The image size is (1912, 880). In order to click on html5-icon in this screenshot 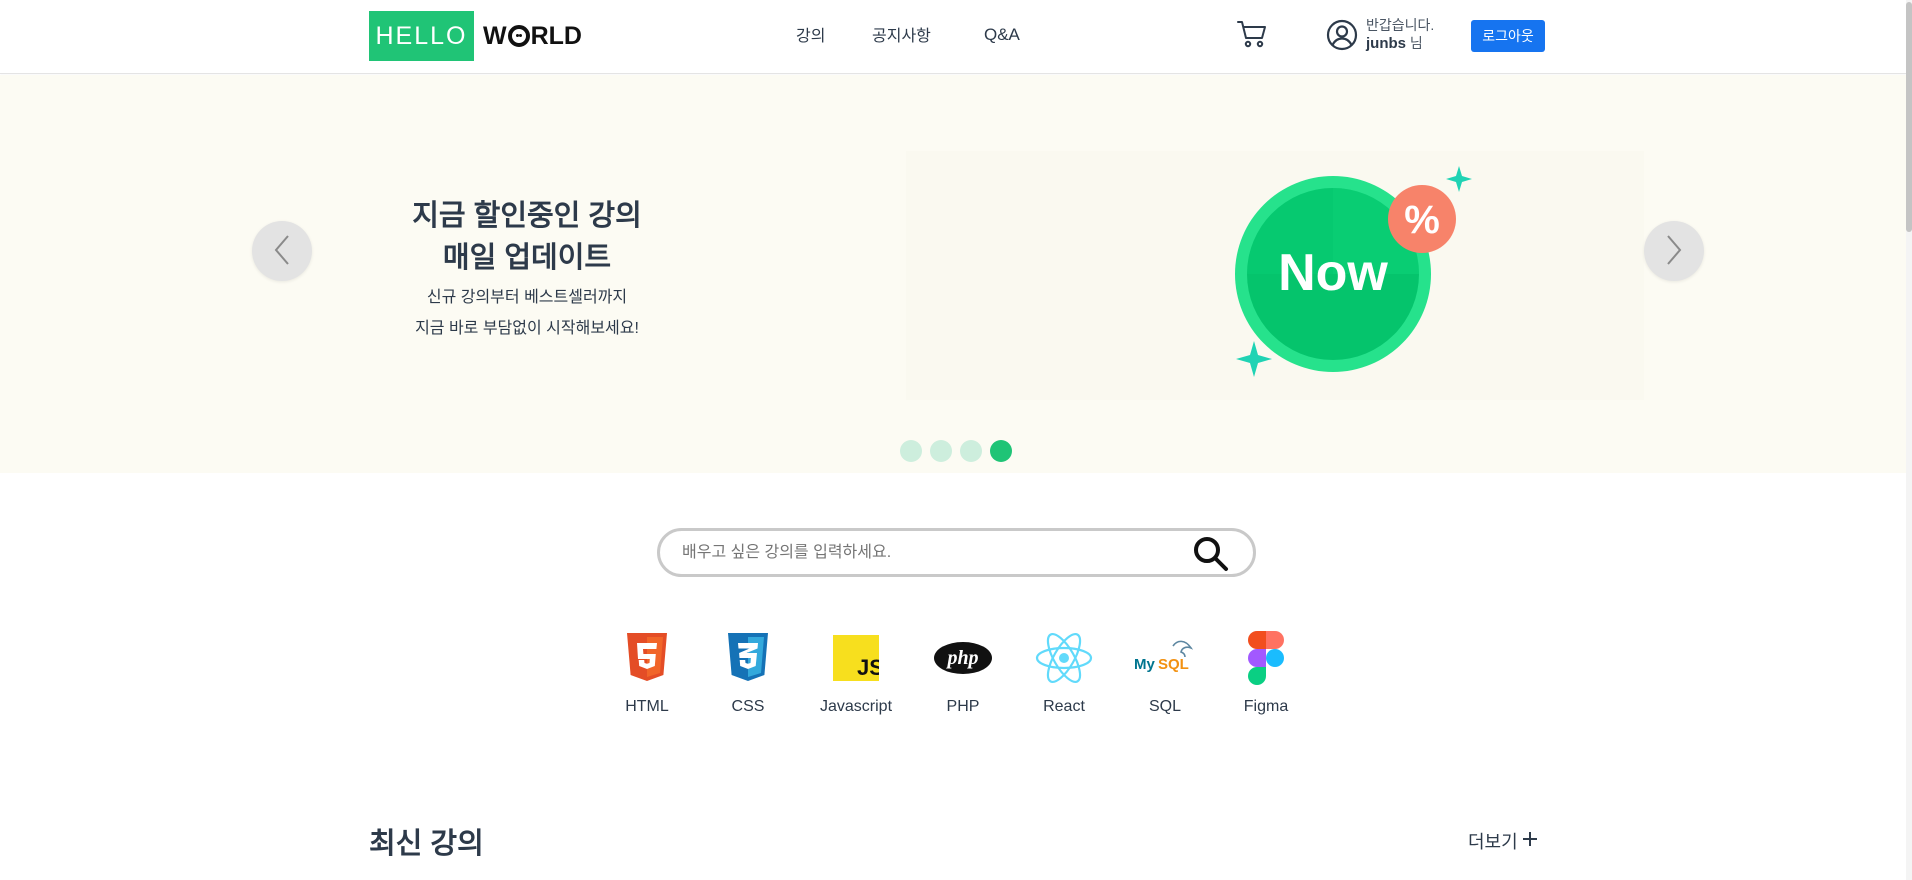, I will do `click(647, 658)`.